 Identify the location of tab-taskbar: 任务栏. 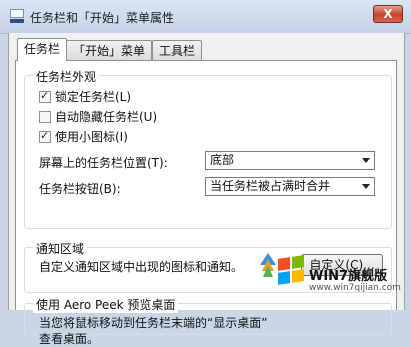
(42, 49).